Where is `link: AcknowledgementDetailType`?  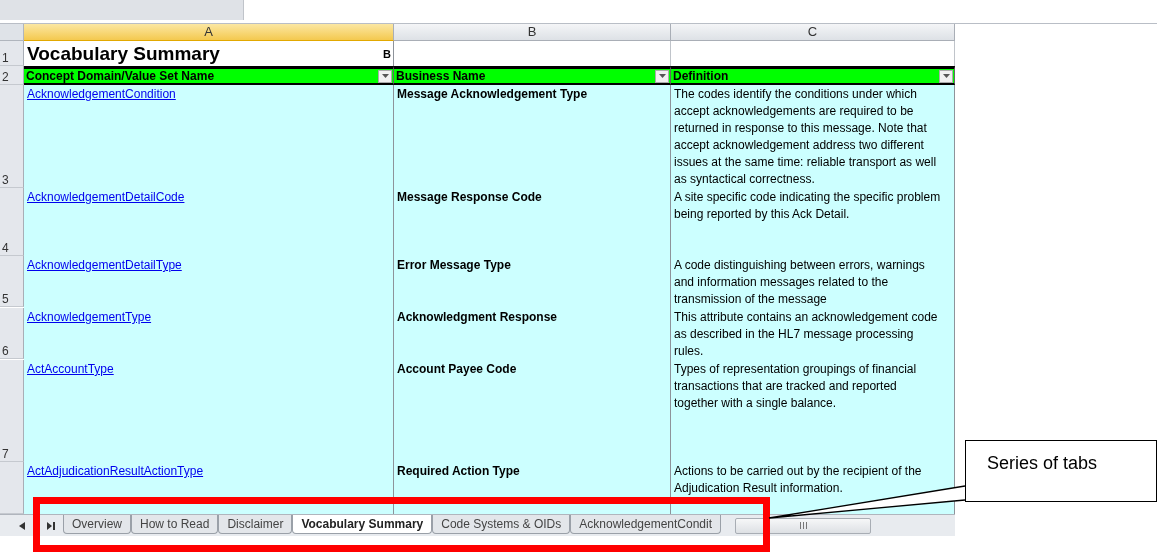
link: AcknowledgementDetailType is located at coordinates (104, 265).